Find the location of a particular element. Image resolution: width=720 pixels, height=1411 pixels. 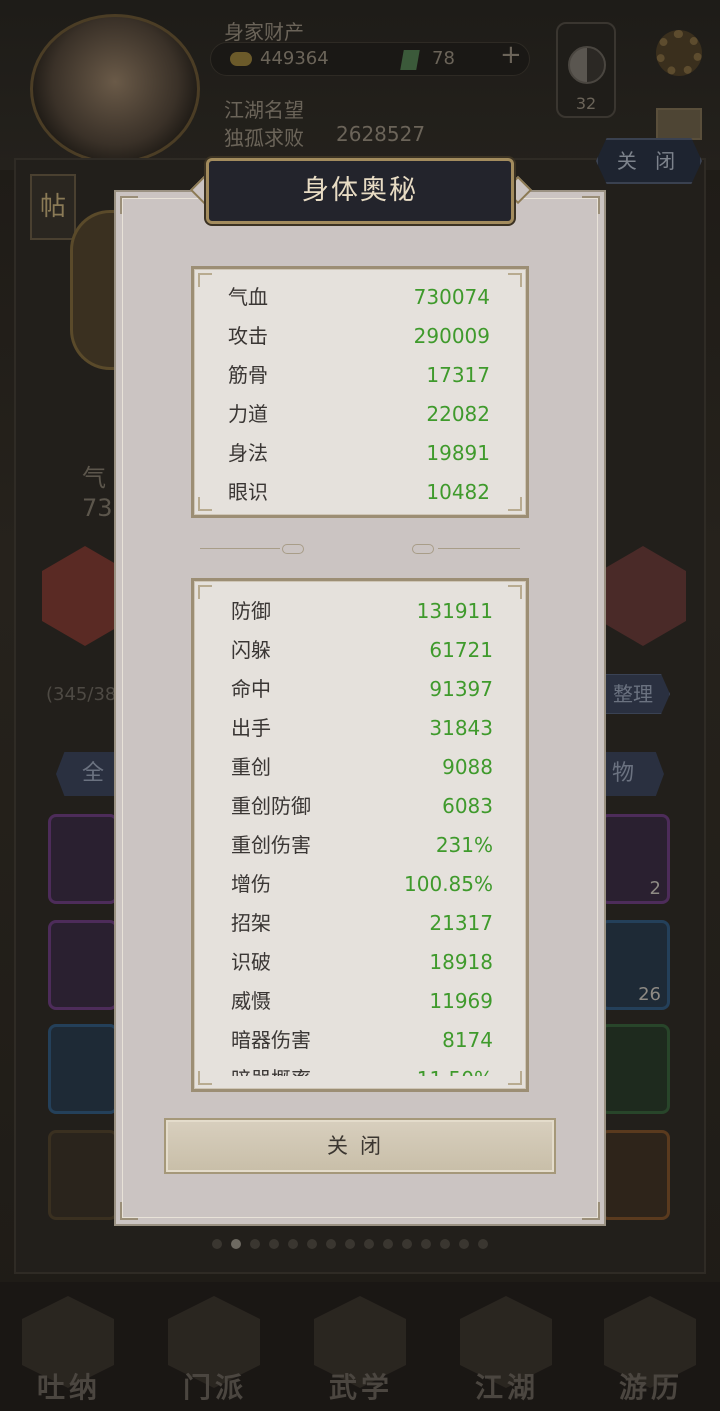

stat-row: 暗器伤害 8174 is located at coordinates (362, 1040).